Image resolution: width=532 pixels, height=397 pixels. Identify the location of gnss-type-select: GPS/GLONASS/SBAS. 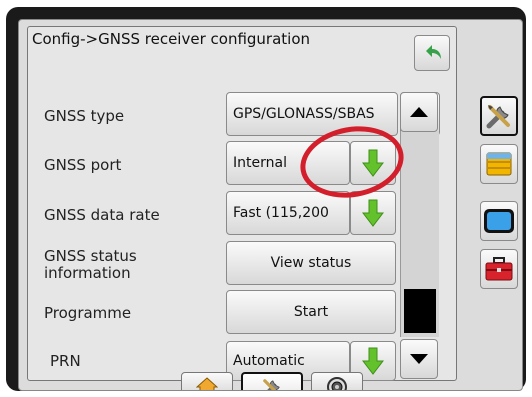
(312, 114).